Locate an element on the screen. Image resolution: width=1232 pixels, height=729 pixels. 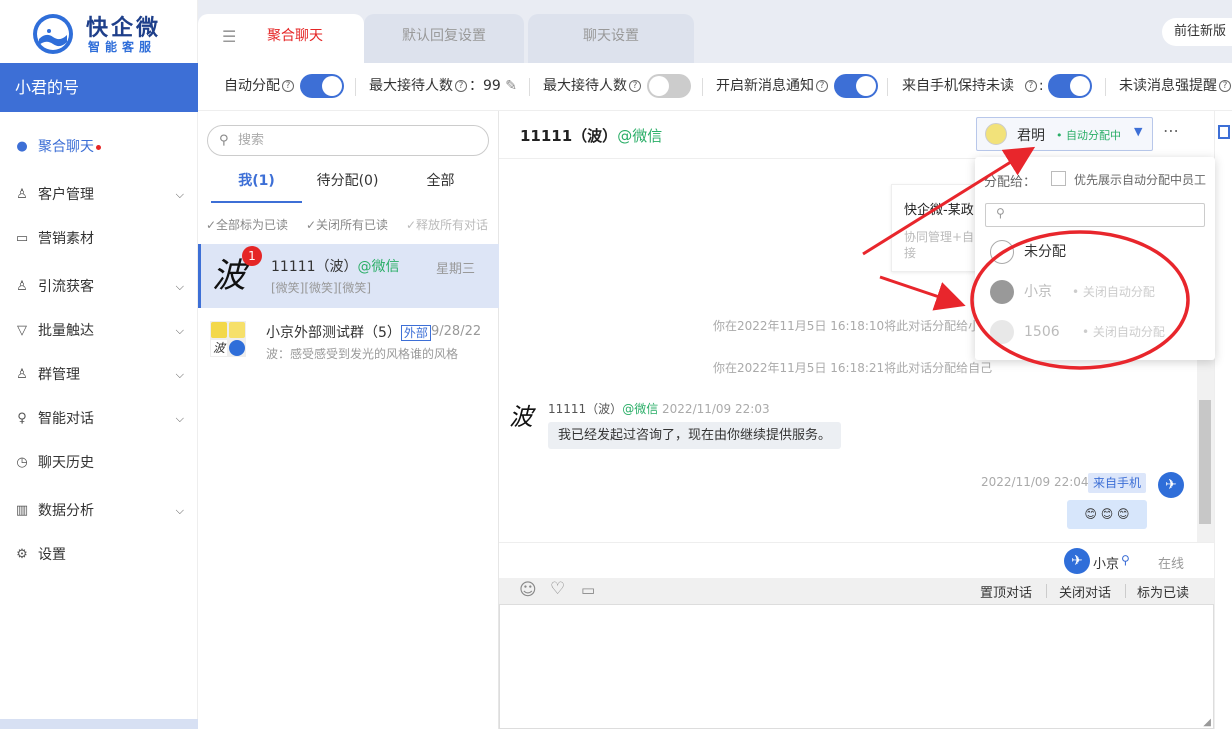
sidebar-footer is located at coordinates (99, 724).